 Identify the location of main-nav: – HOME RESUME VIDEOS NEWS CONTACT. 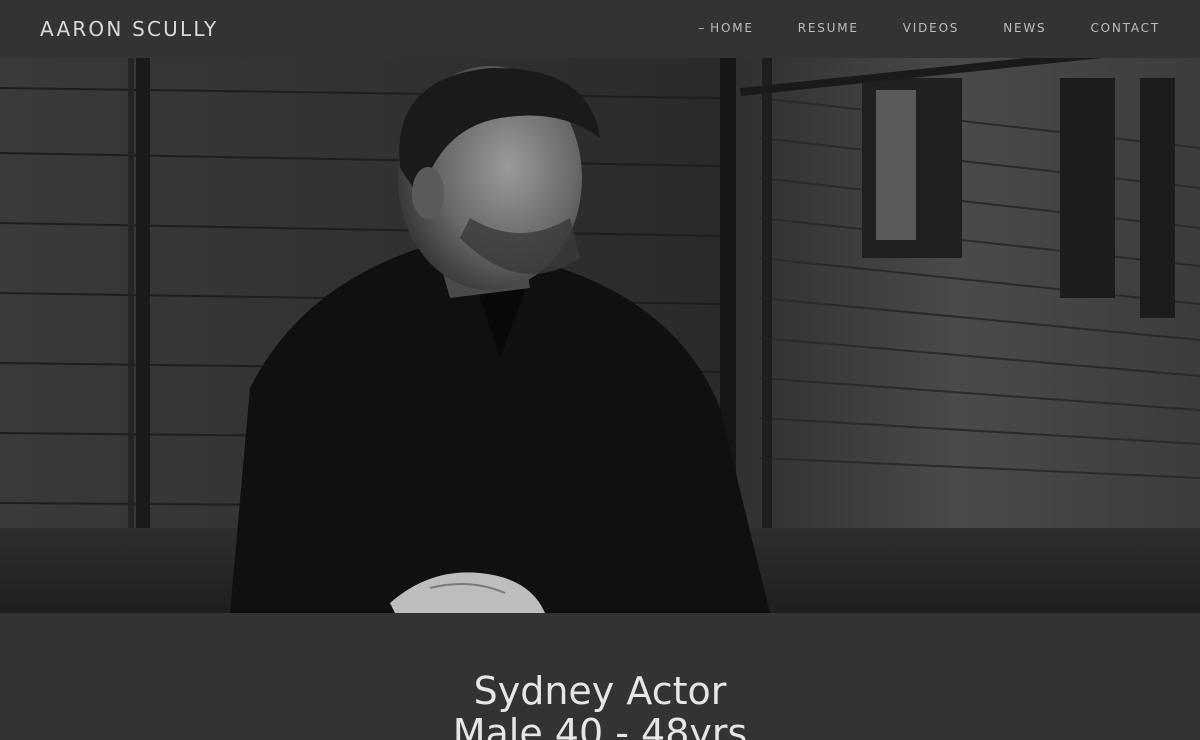
(907, 28).